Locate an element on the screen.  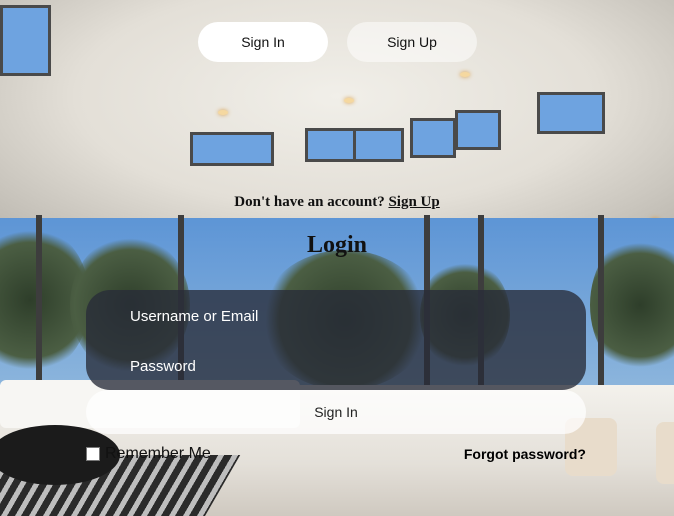
forgot-password-link: Forgot password? is located at coordinates (525, 454).